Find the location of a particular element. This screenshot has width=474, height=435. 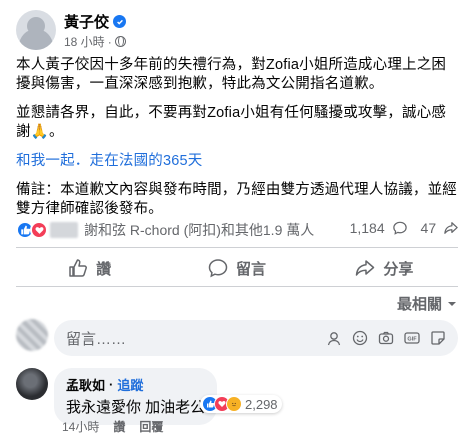

chevron-down-icon is located at coordinates (452, 303).